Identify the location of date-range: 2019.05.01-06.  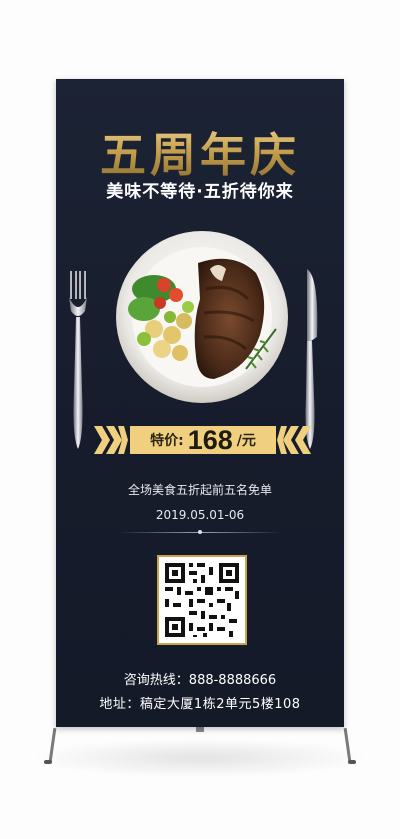
(200, 515).